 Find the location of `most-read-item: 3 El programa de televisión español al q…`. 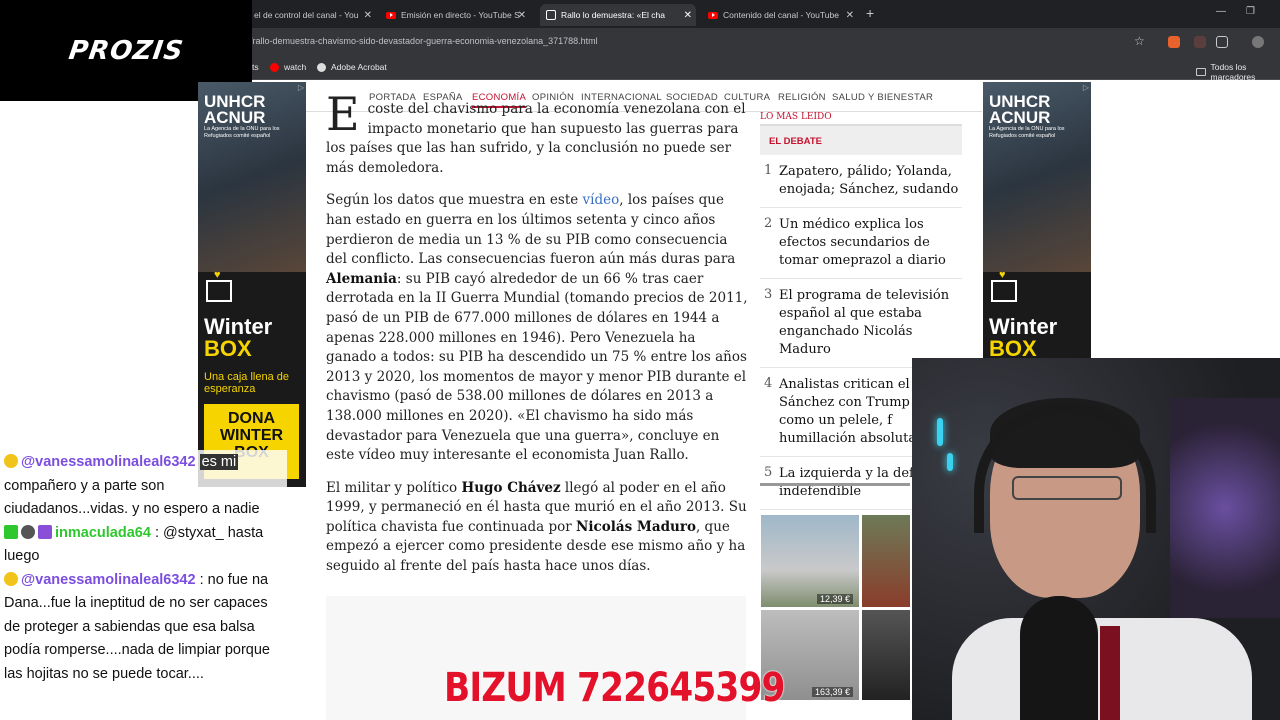

most-read-item: 3 El programa de televisión español al q… is located at coordinates (861, 323).